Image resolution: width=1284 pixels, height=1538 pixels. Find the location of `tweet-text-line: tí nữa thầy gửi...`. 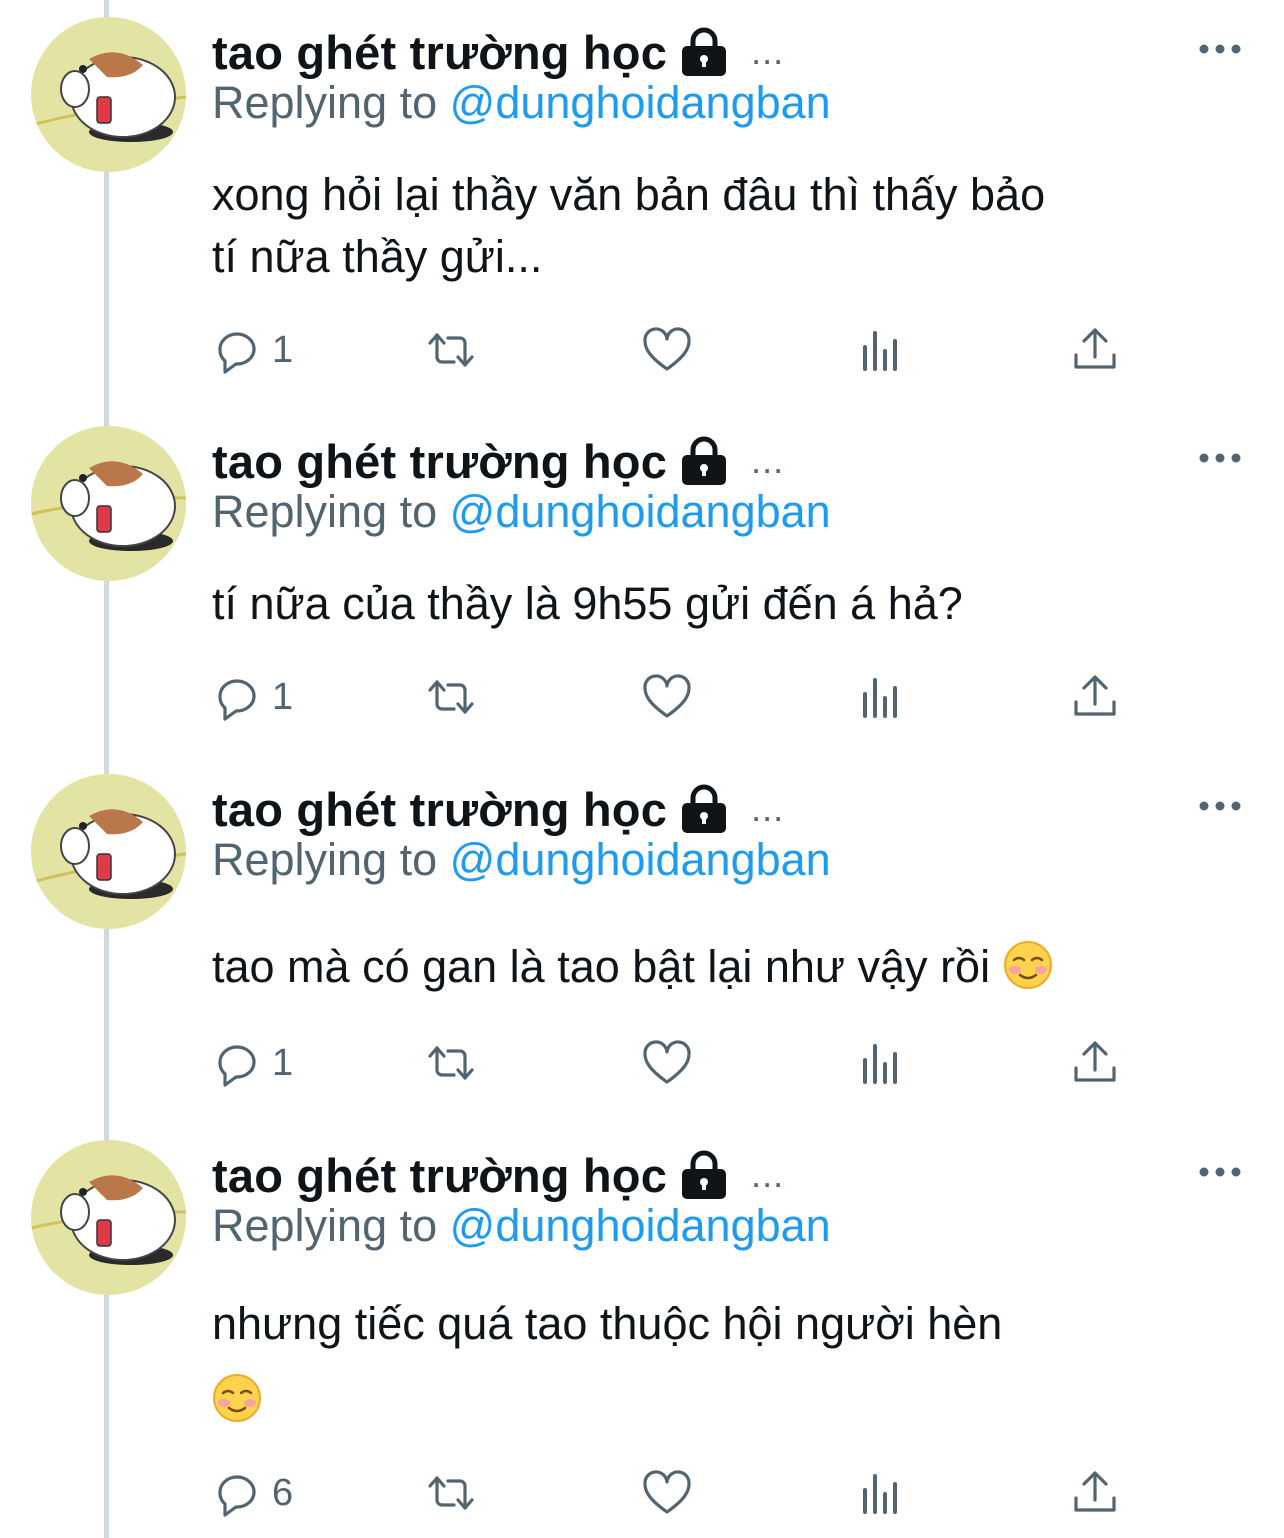

tweet-text-line: tí nữa thầy gửi... is located at coordinates (377, 256).